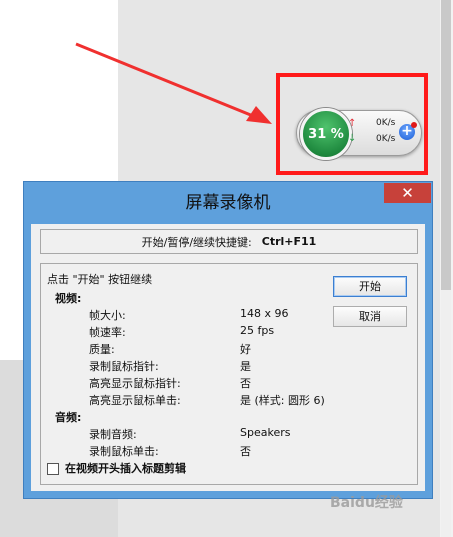 Image resolution: width=453 pixels, height=537 pixels. What do you see at coordinates (135, 400) in the screenshot?
I see `highlight-click-label: 高亮显示鼠标单击:` at bounding box center [135, 400].